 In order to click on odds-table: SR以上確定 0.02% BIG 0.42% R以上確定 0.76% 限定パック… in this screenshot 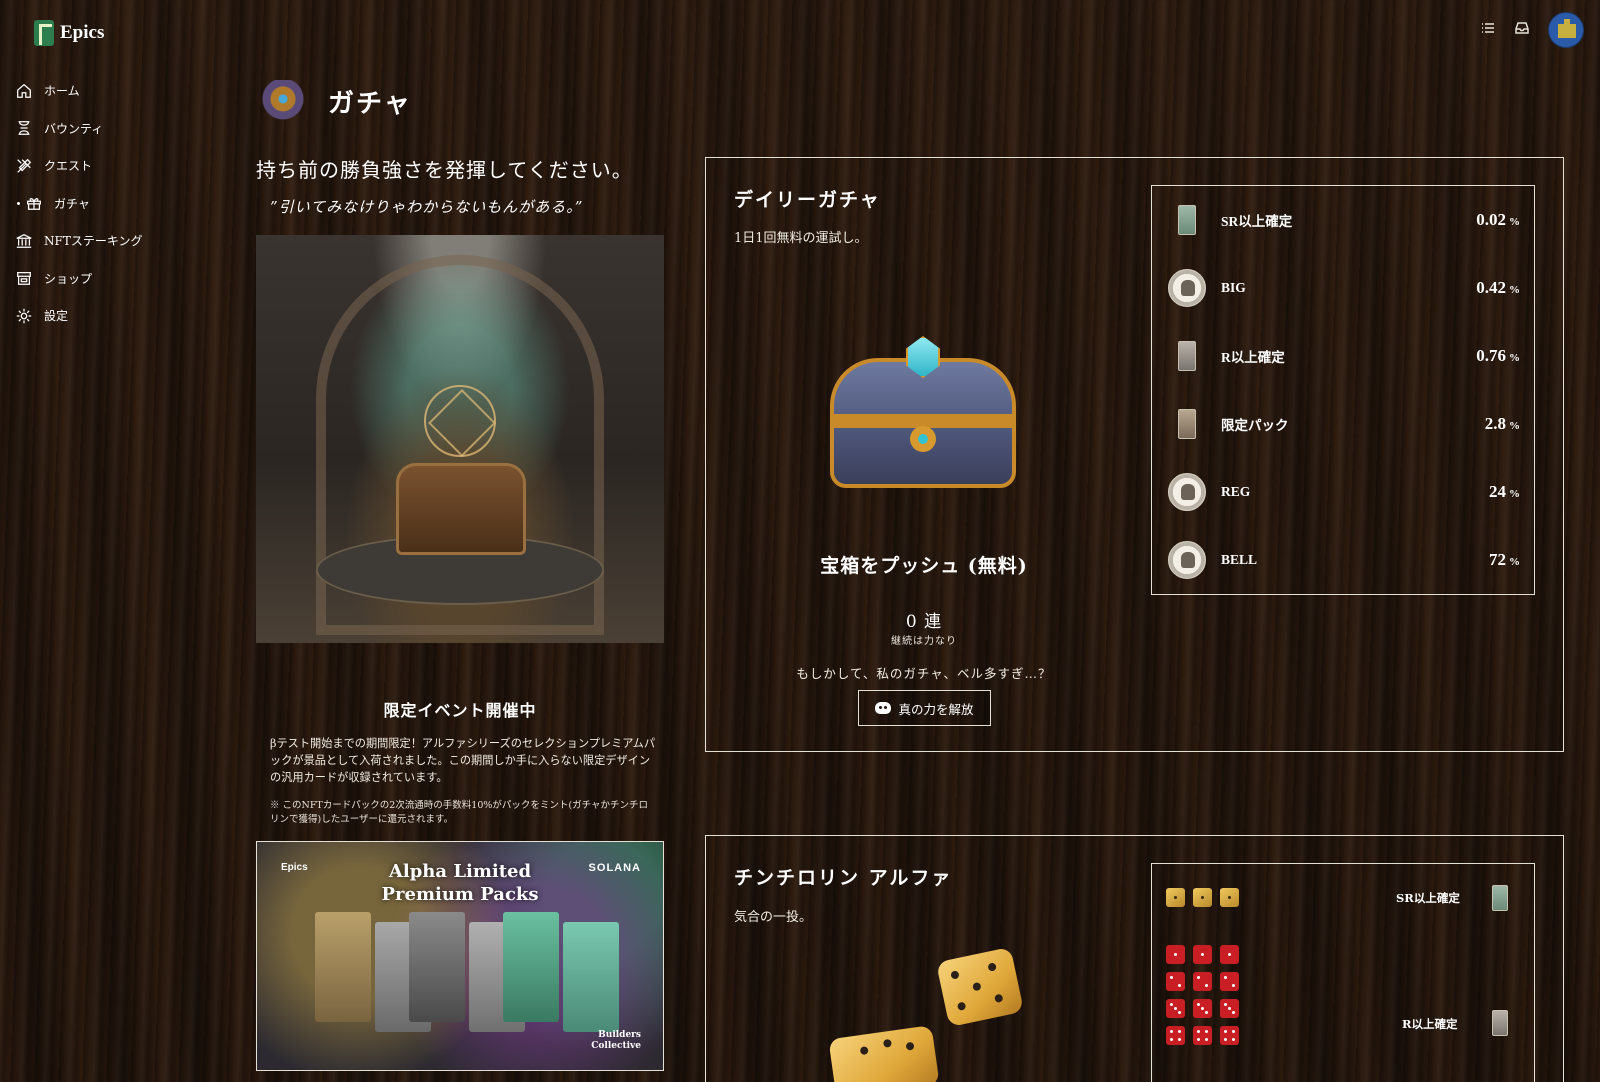, I will do `click(1343, 390)`.